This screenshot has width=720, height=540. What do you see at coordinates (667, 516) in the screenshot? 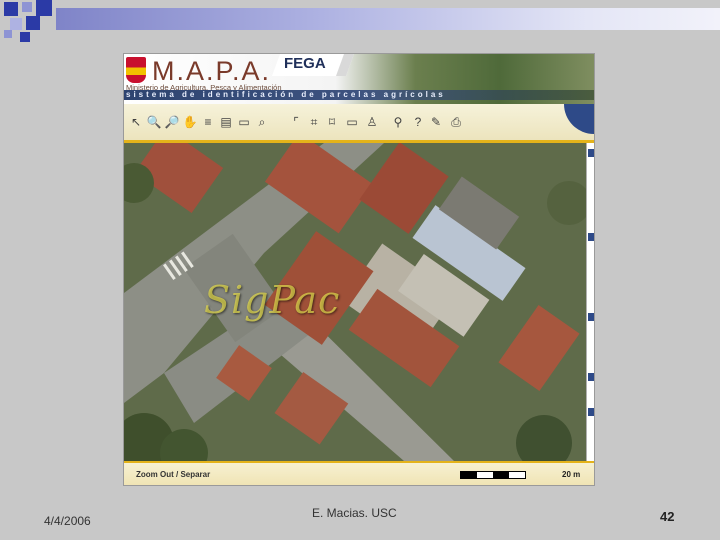
I see `slide-page-number: 42` at bounding box center [667, 516].